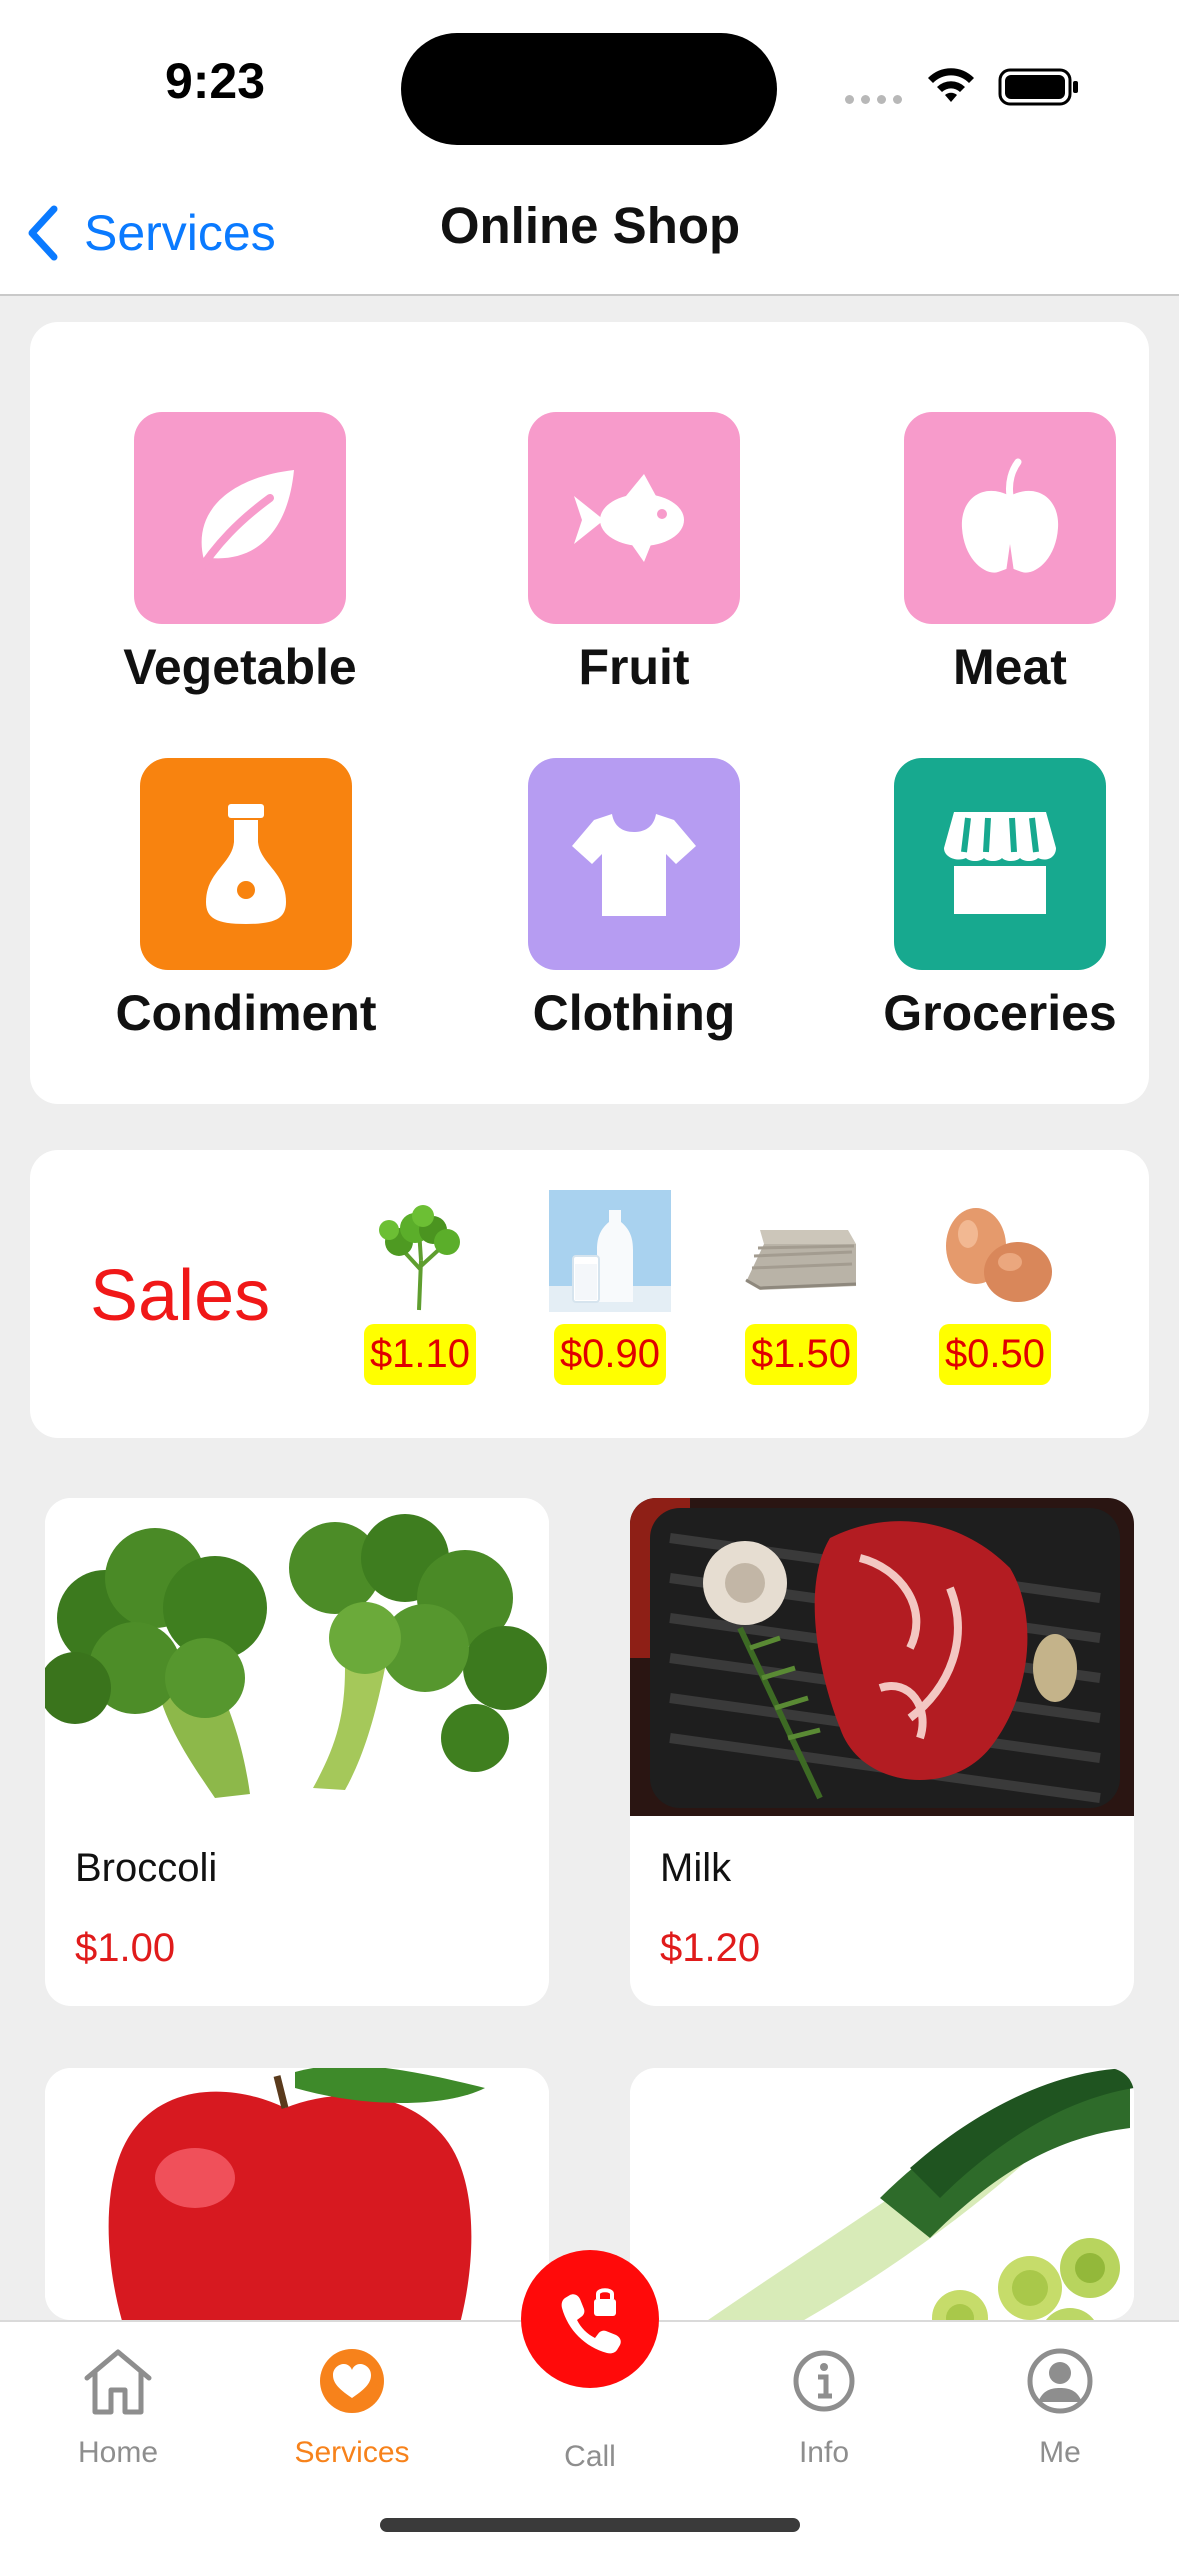  I want to click on back-button: Services, so click(149, 233).